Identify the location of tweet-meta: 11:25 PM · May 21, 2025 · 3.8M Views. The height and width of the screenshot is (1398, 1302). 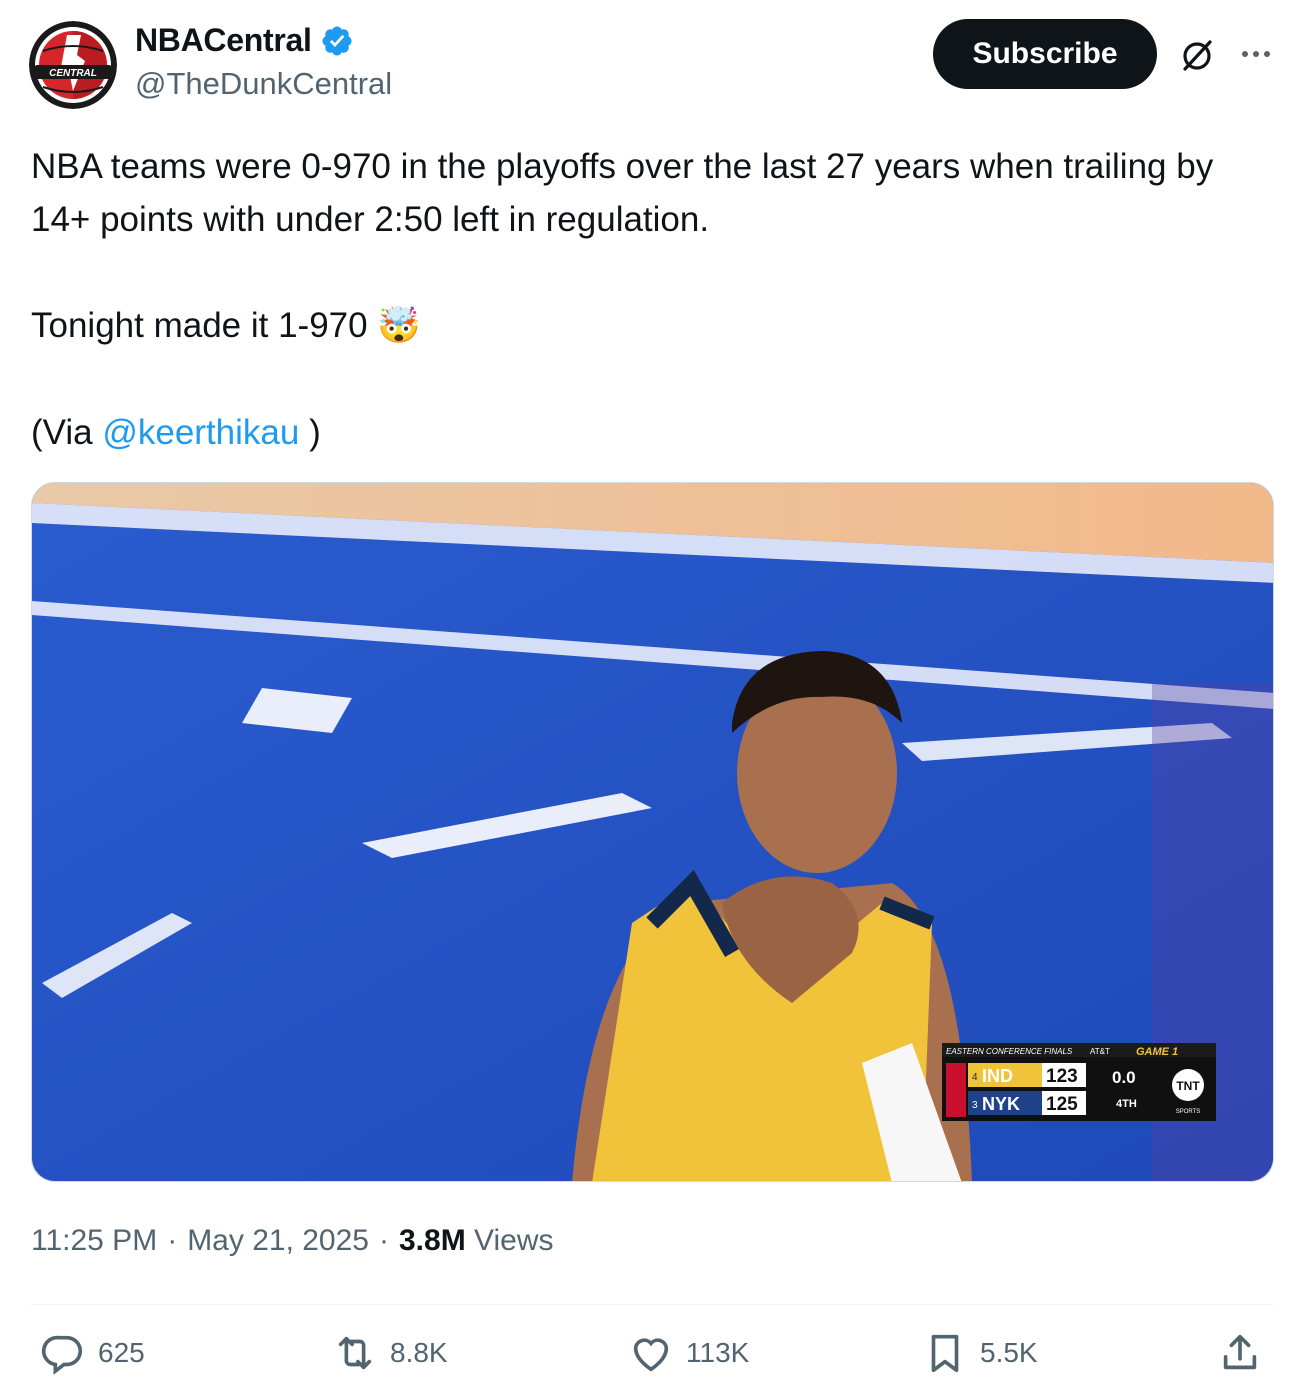
(292, 1241).